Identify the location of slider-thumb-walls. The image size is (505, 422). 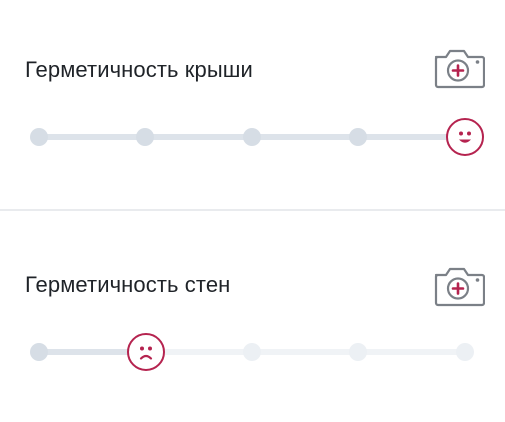
(146, 352).